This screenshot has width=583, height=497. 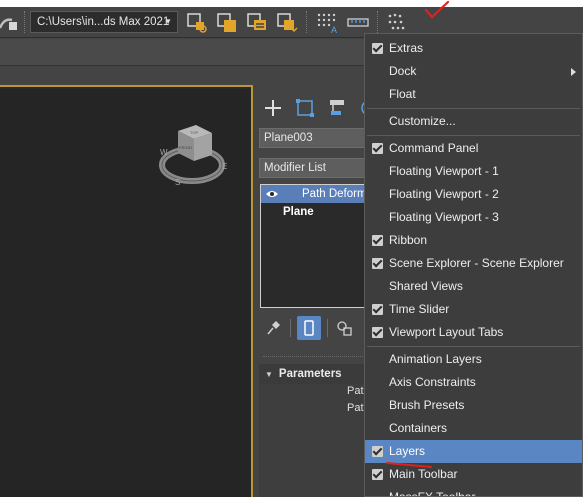 I want to click on object-name-field: Plane003, so click(x=319, y=138).